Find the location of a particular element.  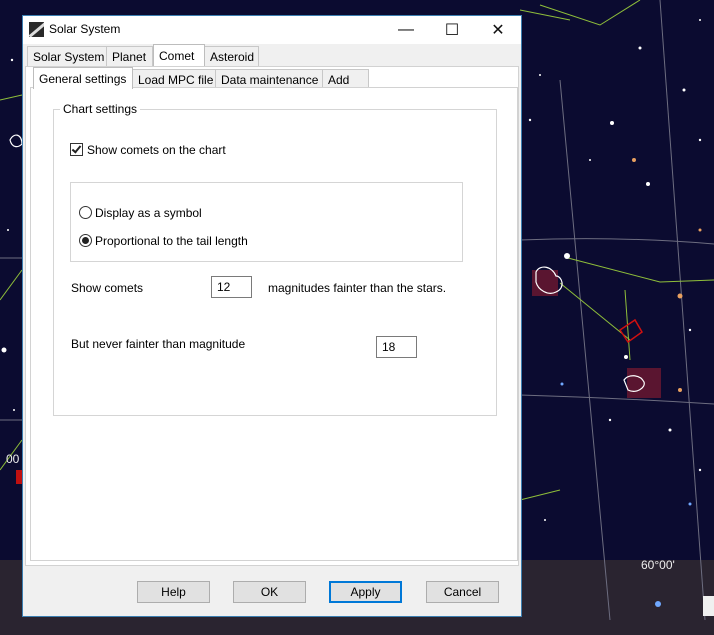

window-title: Solar System is located at coordinates (85, 29).